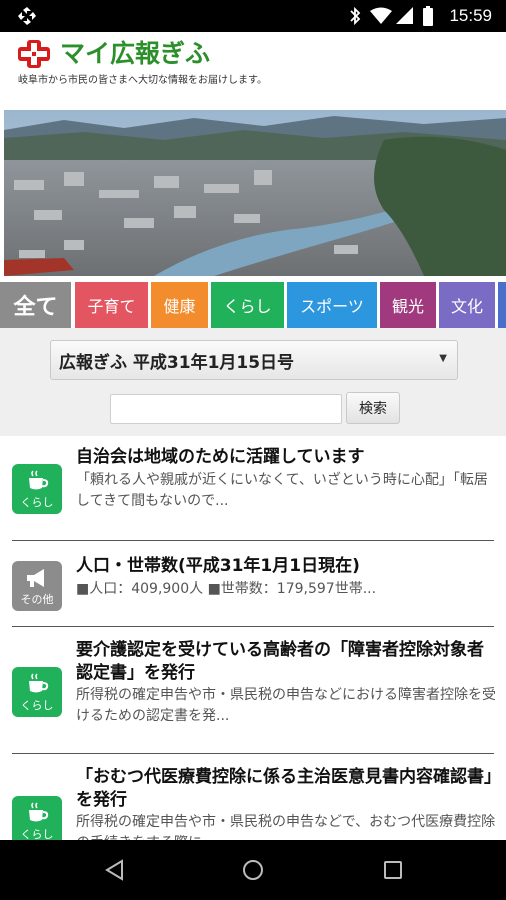 The height and width of the screenshot is (900, 506). I want to click on home-icon, so click(253, 870).